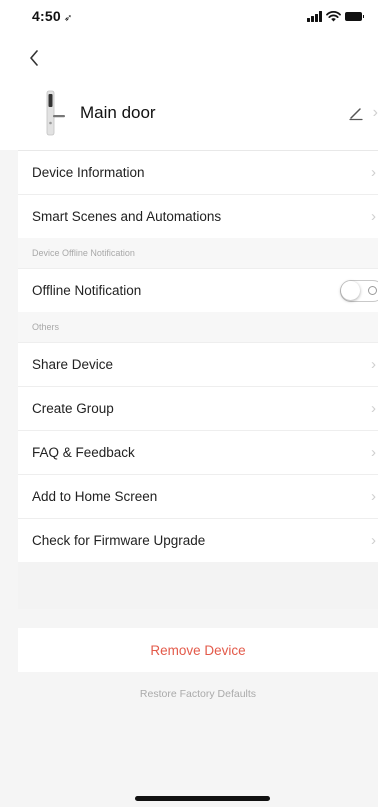  I want to click on status-time-text: 4:50, so click(46, 16).